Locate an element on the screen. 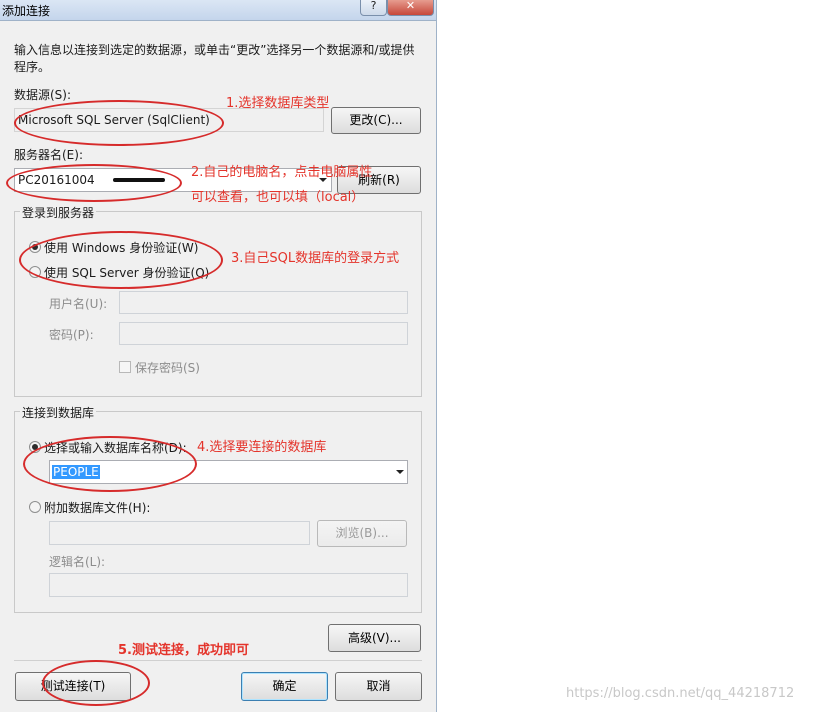 Image resolution: width=819 pixels, height=712 pixels. separator is located at coordinates (218, 660).